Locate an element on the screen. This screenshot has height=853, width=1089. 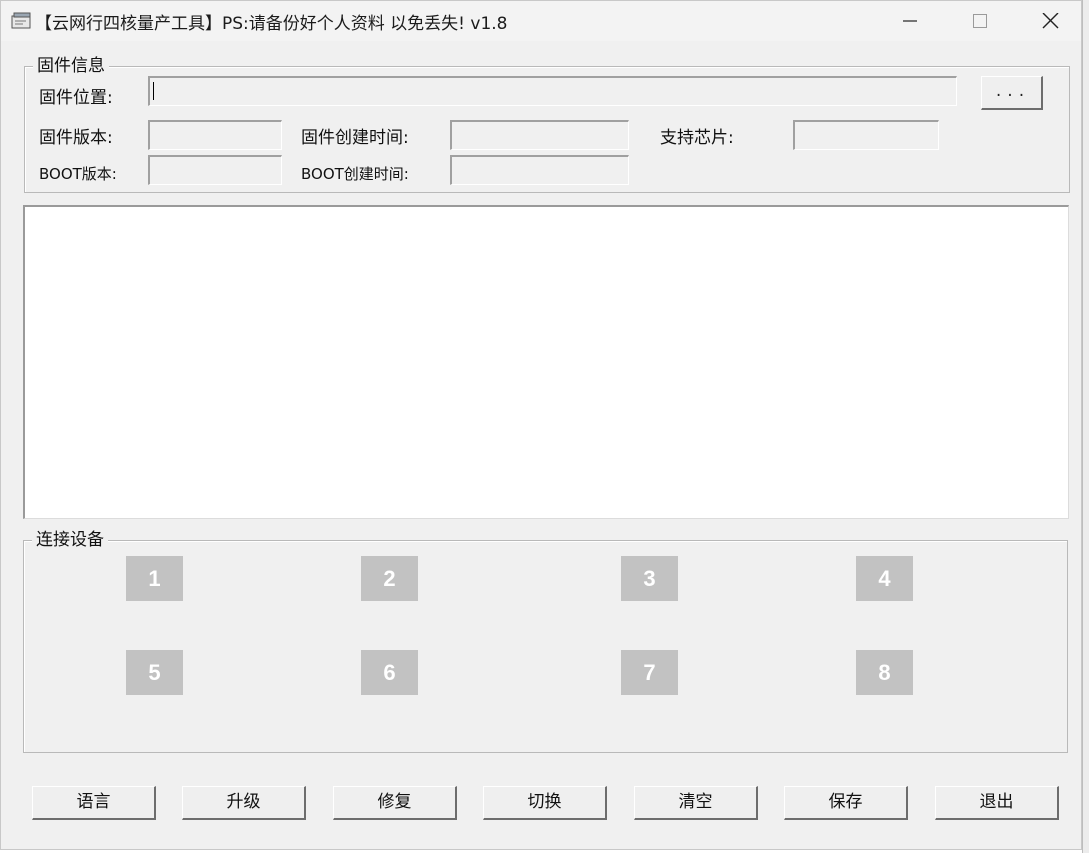
minimize-button is located at coordinates (910, 21).